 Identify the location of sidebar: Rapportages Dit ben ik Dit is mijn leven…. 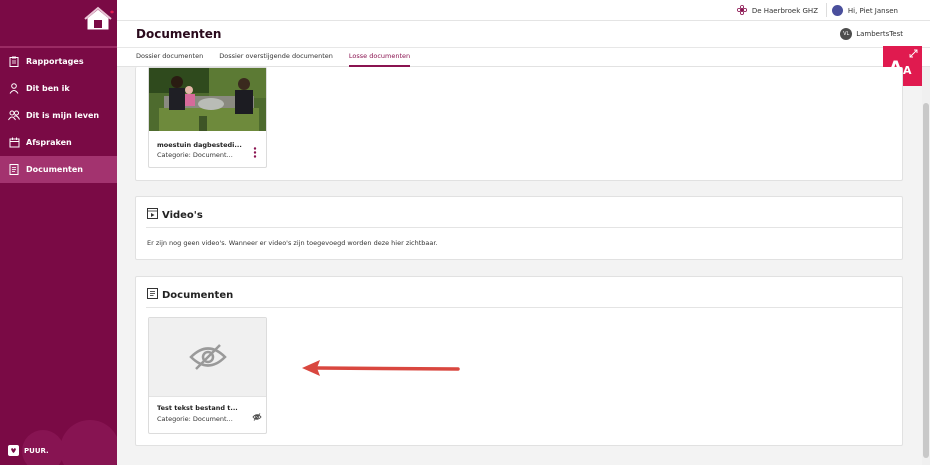
(58, 232).